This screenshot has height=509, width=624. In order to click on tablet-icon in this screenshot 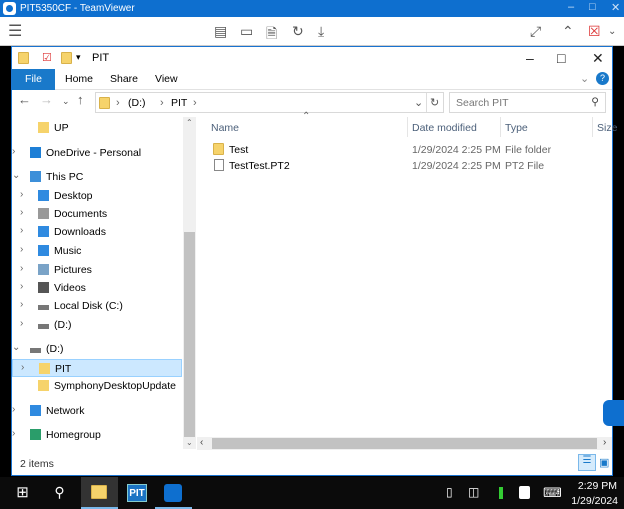, I will do `click(524, 492)`.